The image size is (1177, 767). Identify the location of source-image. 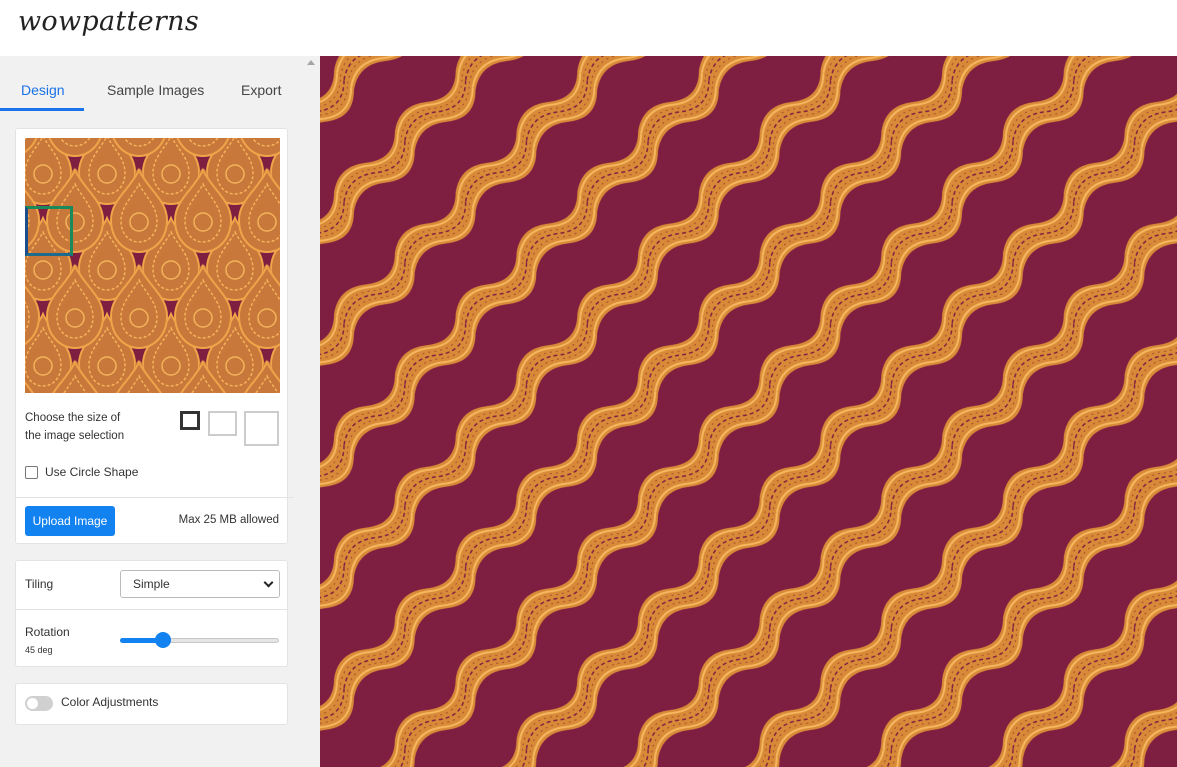
(152, 265).